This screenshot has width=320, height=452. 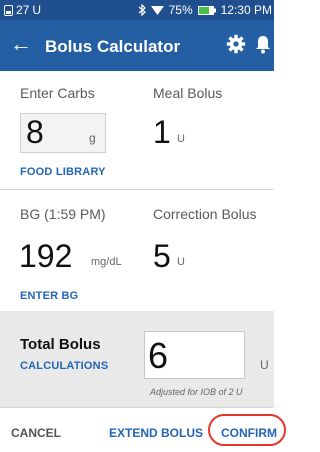 I want to click on total-bolus-unit: U, so click(x=264, y=365).